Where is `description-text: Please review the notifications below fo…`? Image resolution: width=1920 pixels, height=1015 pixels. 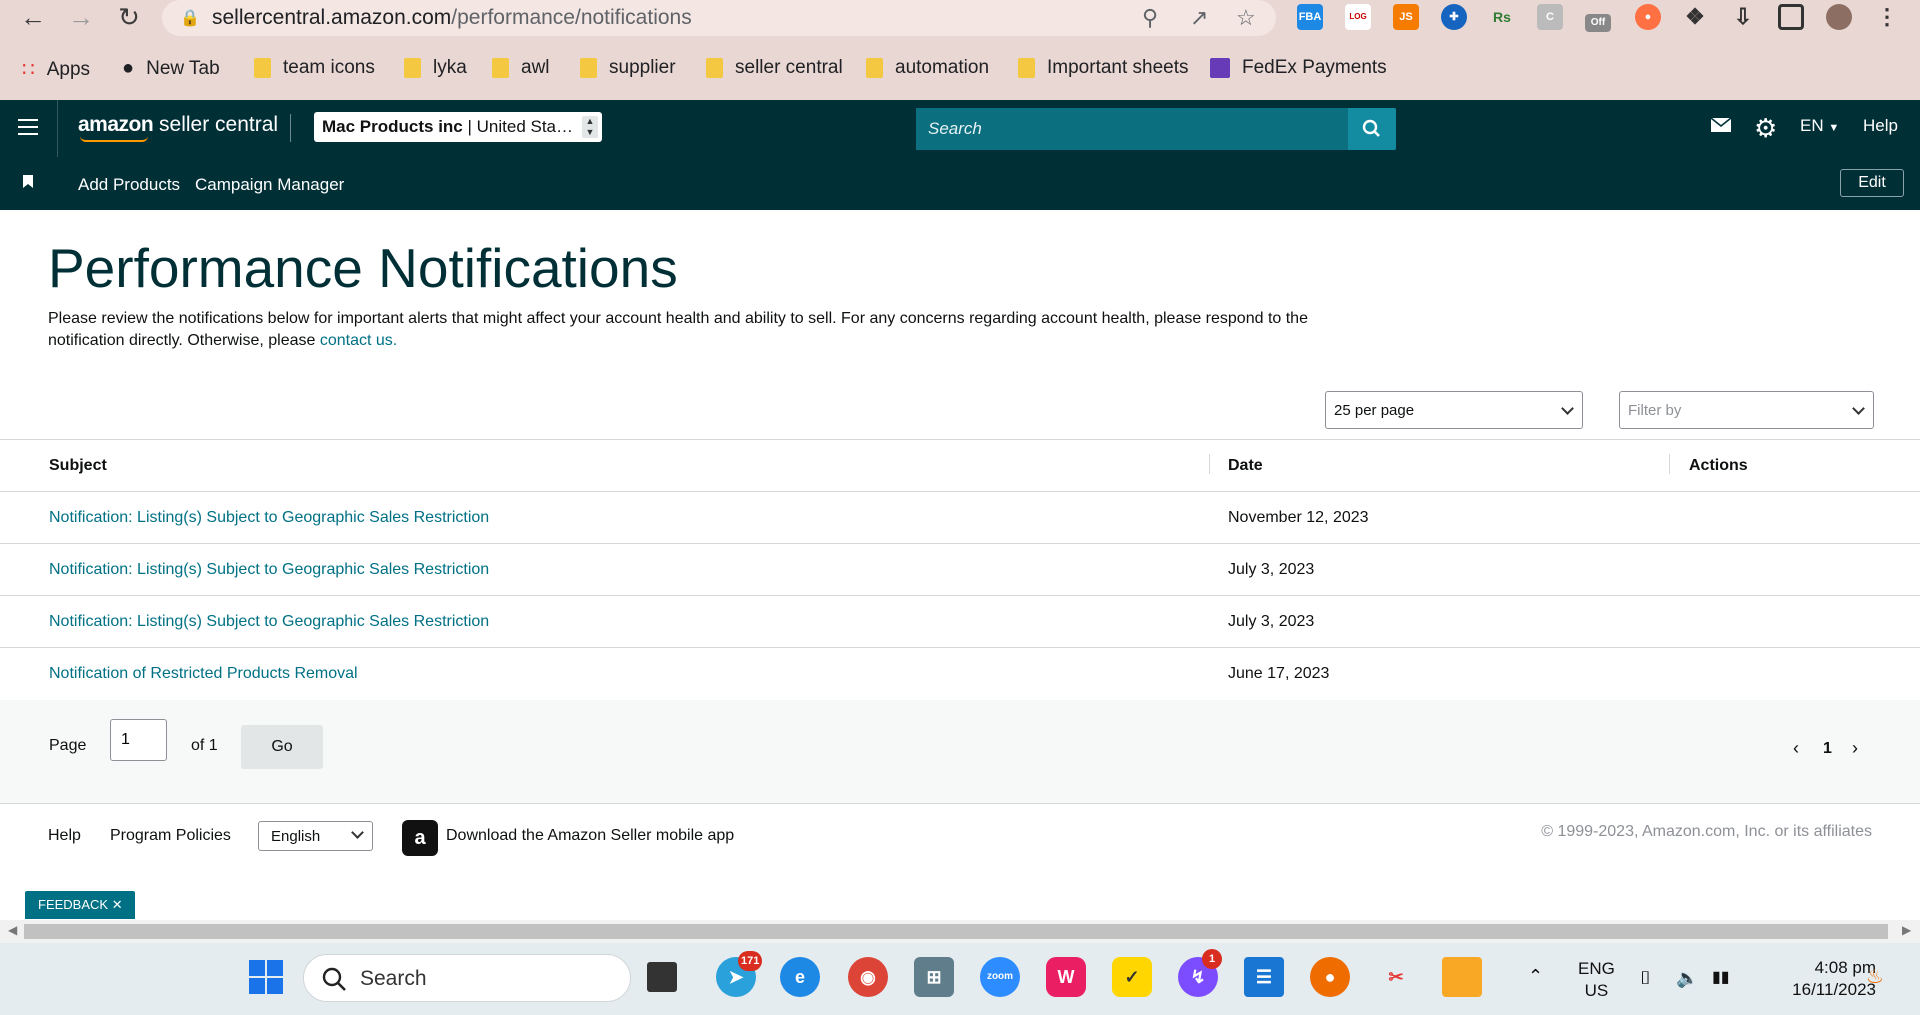 description-text: Please review the notifications below fo… is located at coordinates (678, 329).